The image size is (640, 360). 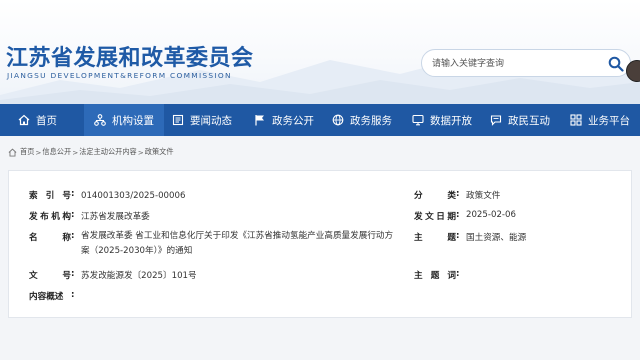 I want to click on breadcrumb-link-info-disclosure: 信息公开, so click(x=56, y=152).